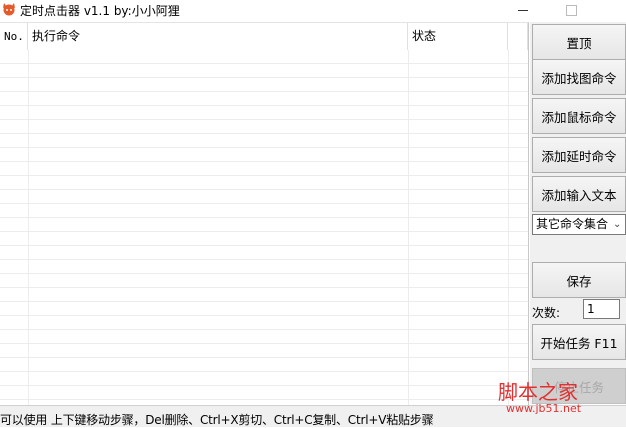  I want to click on column-header-spacer, so click(518, 36).